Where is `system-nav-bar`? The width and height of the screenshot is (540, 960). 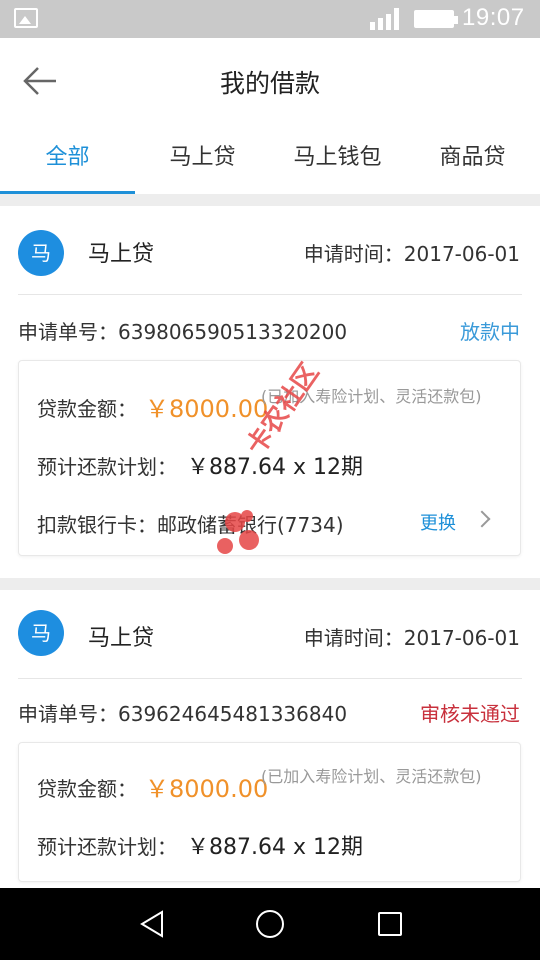
system-nav-bar is located at coordinates (270, 924).